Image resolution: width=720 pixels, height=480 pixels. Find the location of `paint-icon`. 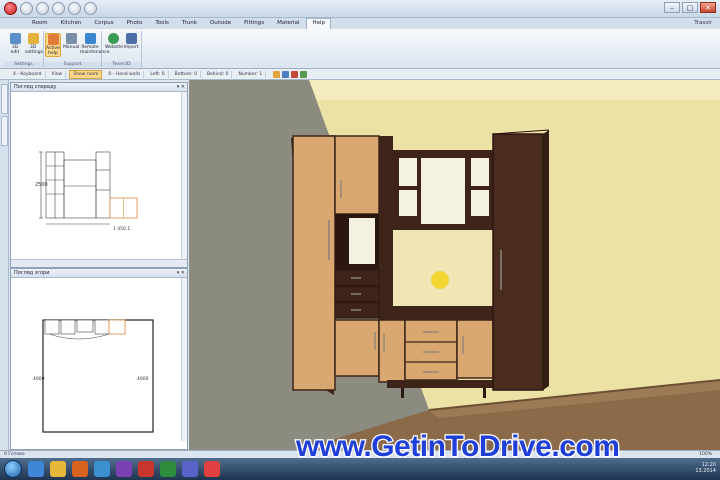

paint-icon is located at coordinates (304, 74).